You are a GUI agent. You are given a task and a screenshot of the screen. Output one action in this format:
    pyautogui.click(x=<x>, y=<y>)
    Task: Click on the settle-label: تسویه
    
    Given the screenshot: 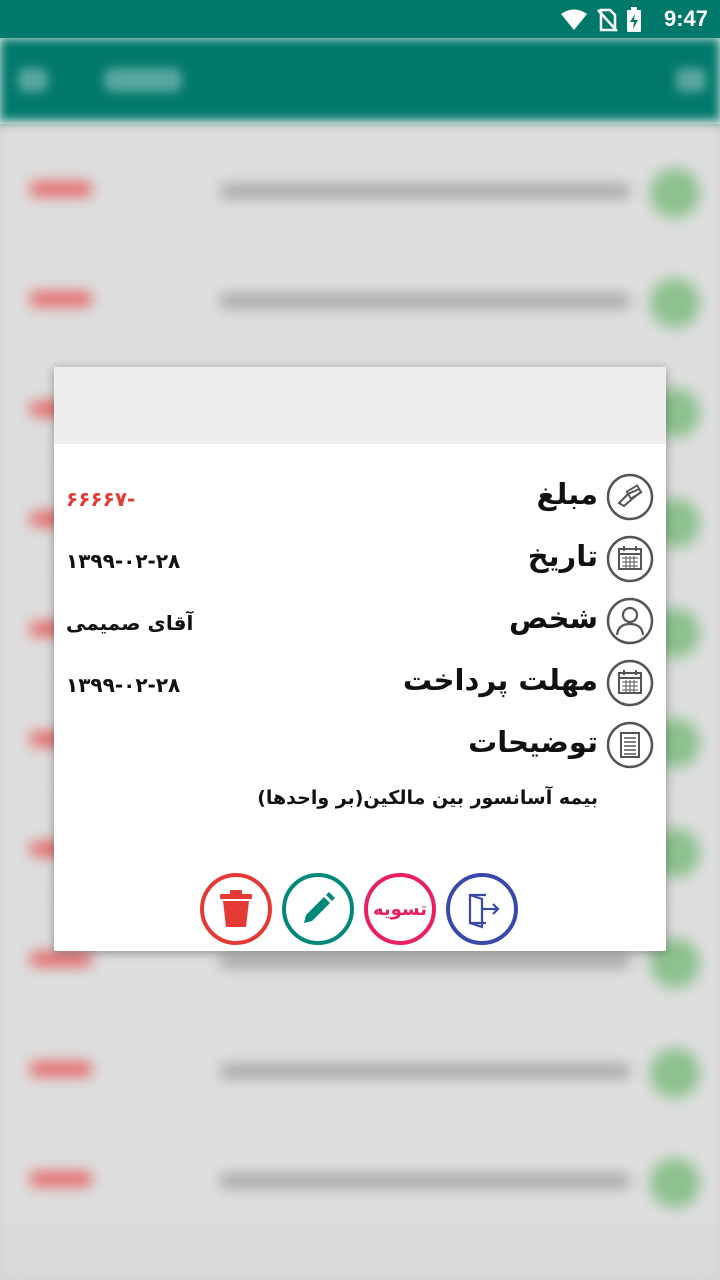 What is the action you would take?
    pyautogui.click(x=400, y=909)
    